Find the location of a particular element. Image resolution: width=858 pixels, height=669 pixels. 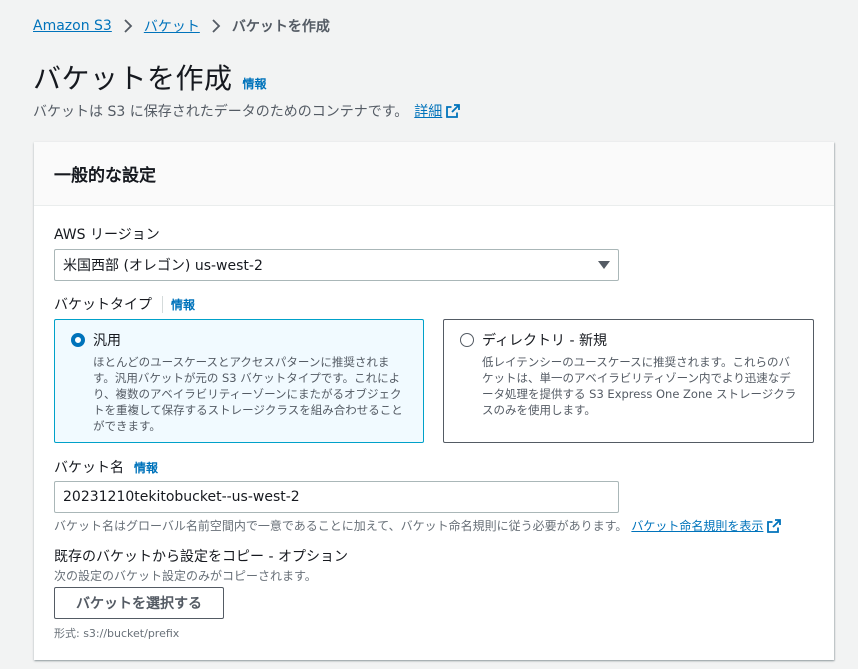

page-info-link: 情報 is located at coordinates (255, 83).